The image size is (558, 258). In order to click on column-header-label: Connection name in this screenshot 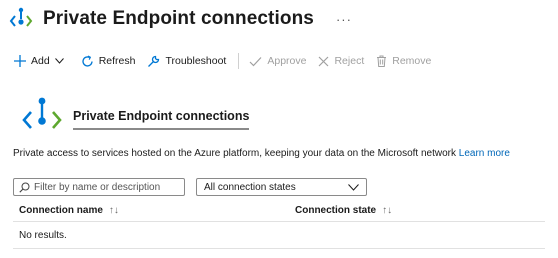, I will do `click(61, 210)`.